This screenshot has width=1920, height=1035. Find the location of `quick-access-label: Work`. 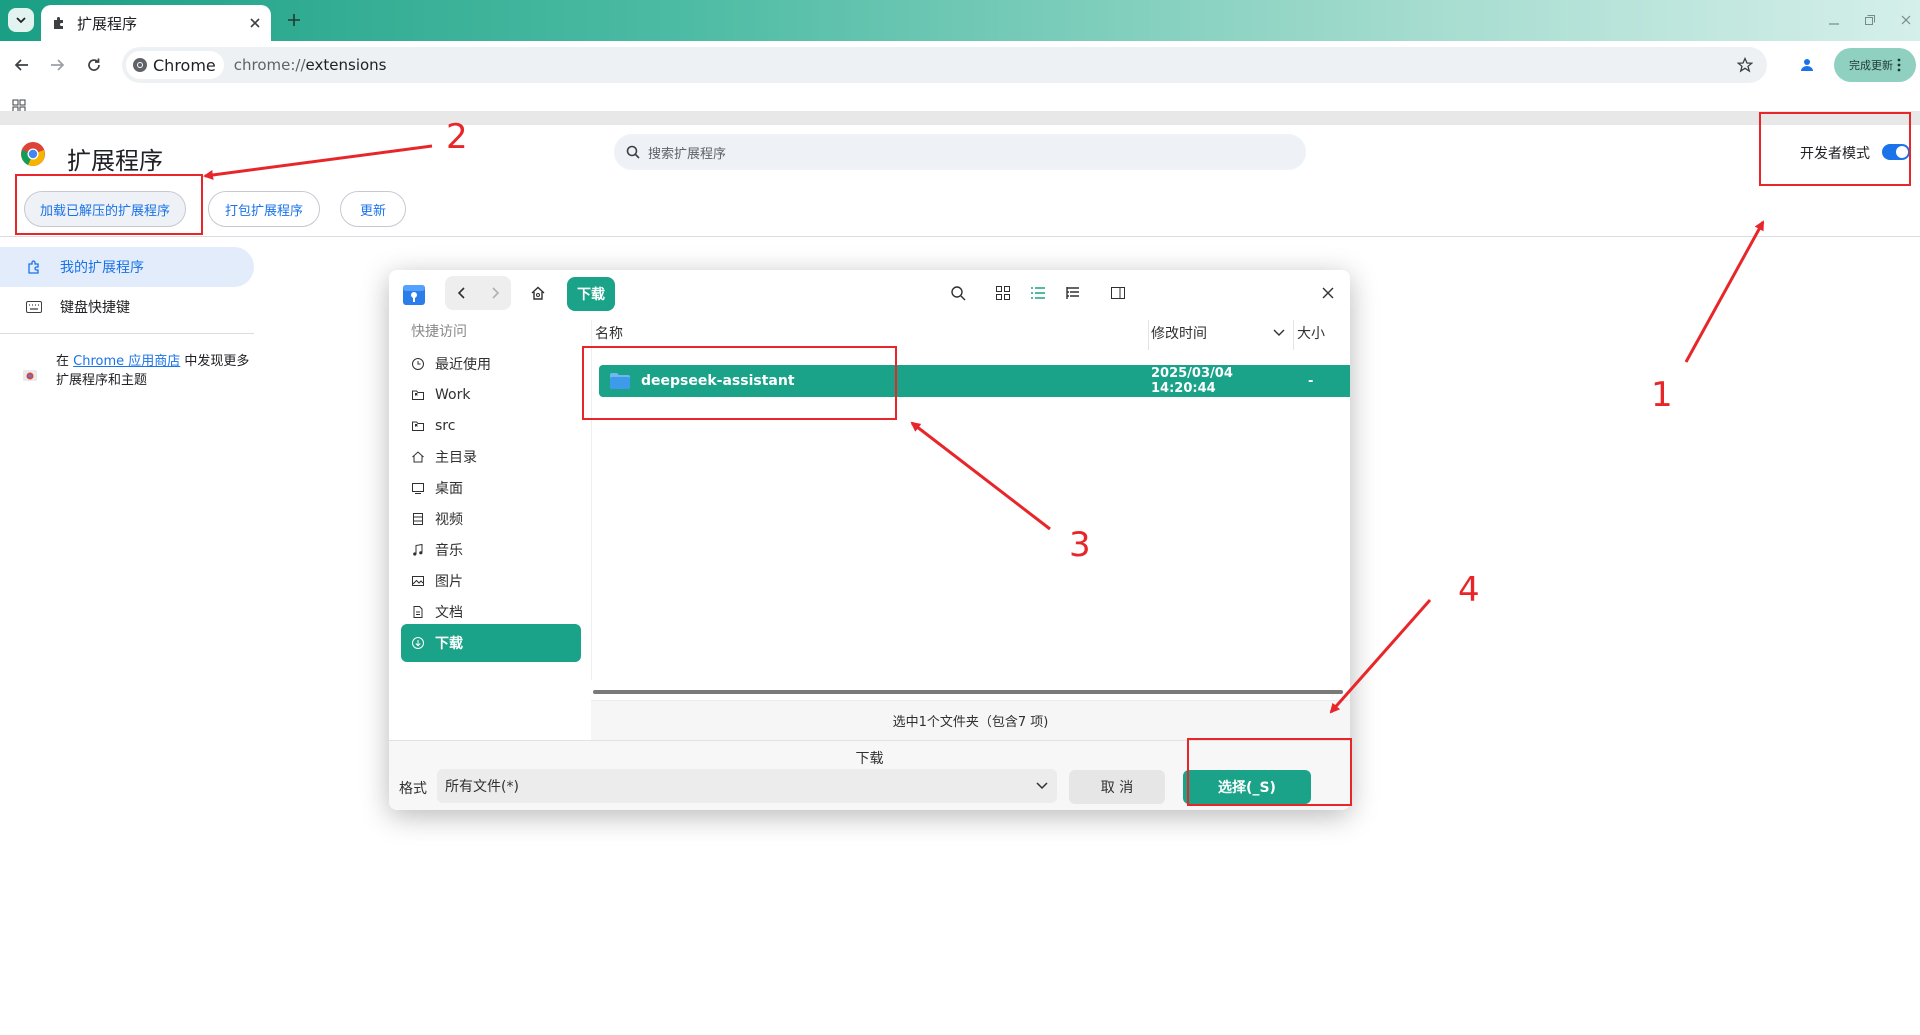

quick-access-label: Work is located at coordinates (453, 395).